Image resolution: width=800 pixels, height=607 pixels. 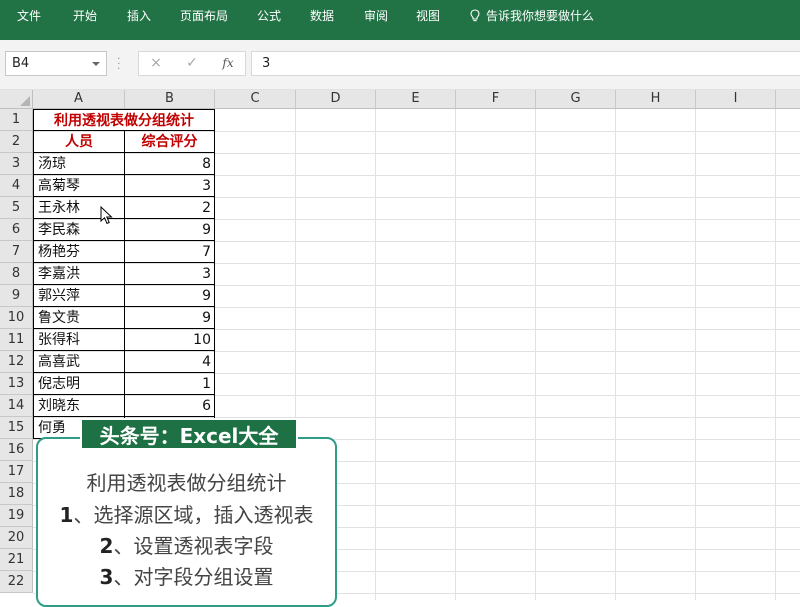 I want to click on name-cell: 杨艳芬, so click(x=79, y=252).